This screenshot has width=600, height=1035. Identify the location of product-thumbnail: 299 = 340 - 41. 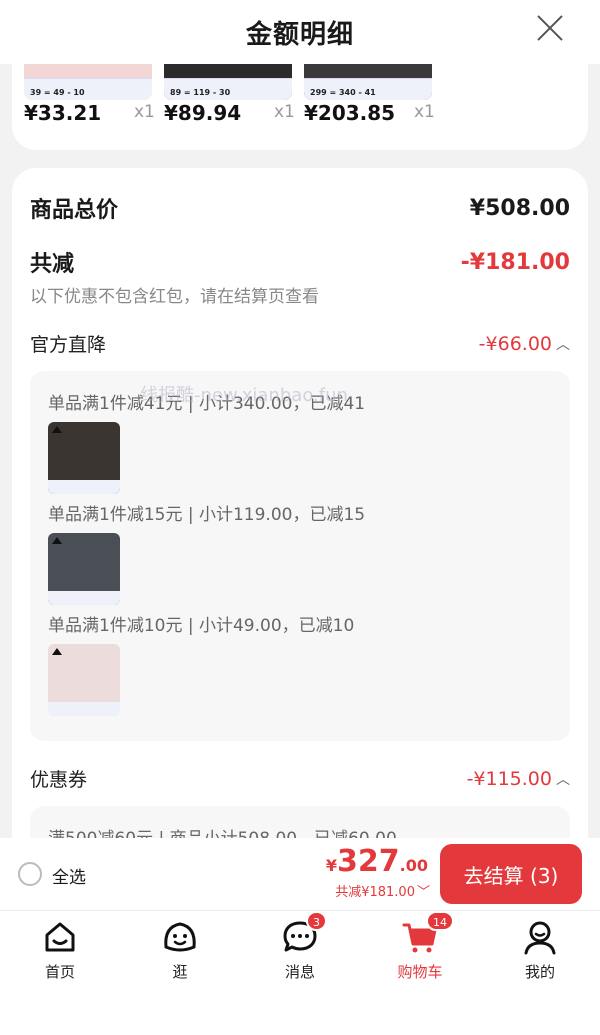
(368, 82).